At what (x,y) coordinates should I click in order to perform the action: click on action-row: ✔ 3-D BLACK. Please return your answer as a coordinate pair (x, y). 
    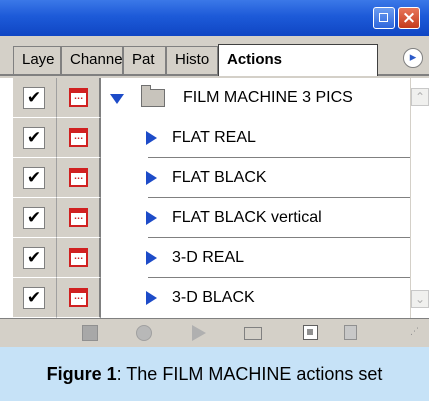
    Looking at the image, I should click on (205, 298).